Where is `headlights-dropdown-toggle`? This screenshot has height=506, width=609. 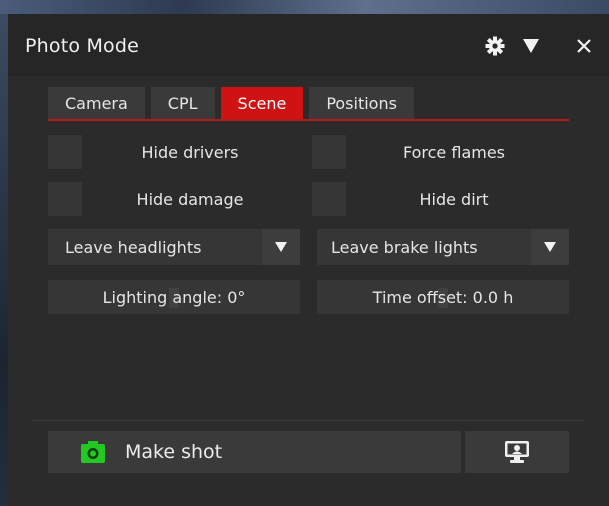 headlights-dropdown-toggle is located at coordinates (281, 247).